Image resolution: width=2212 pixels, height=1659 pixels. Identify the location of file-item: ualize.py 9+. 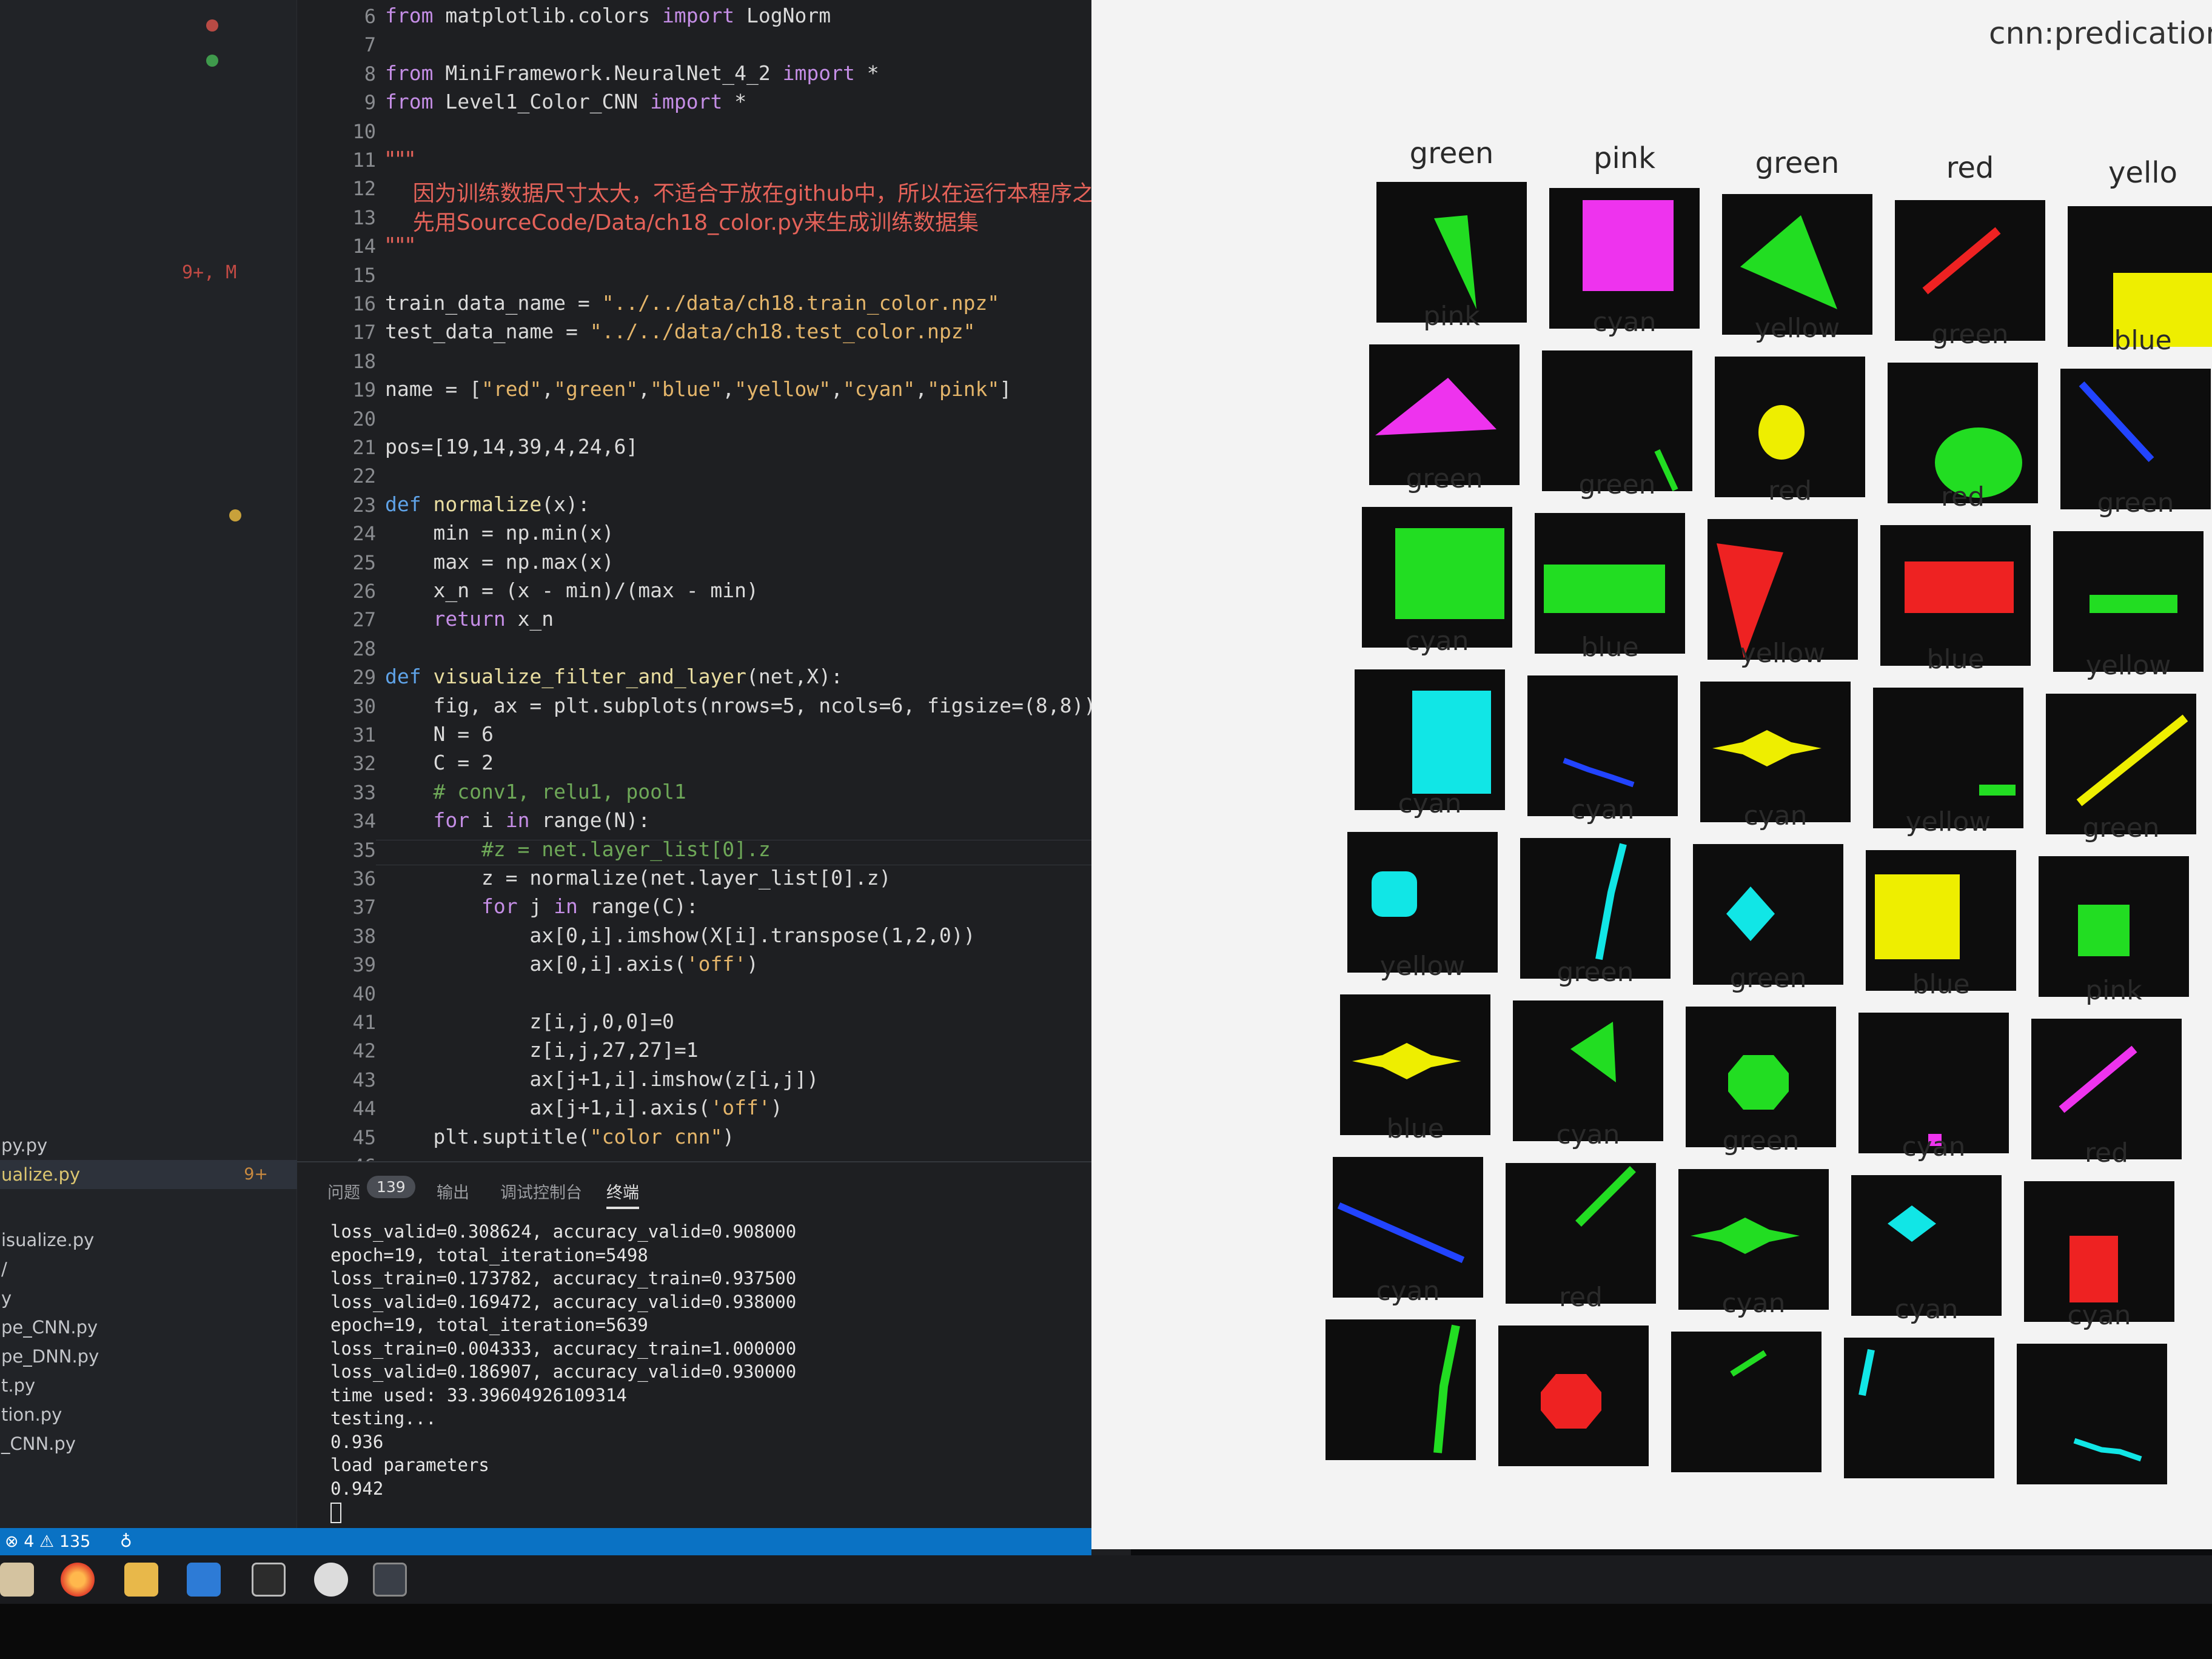
(148, 1174).